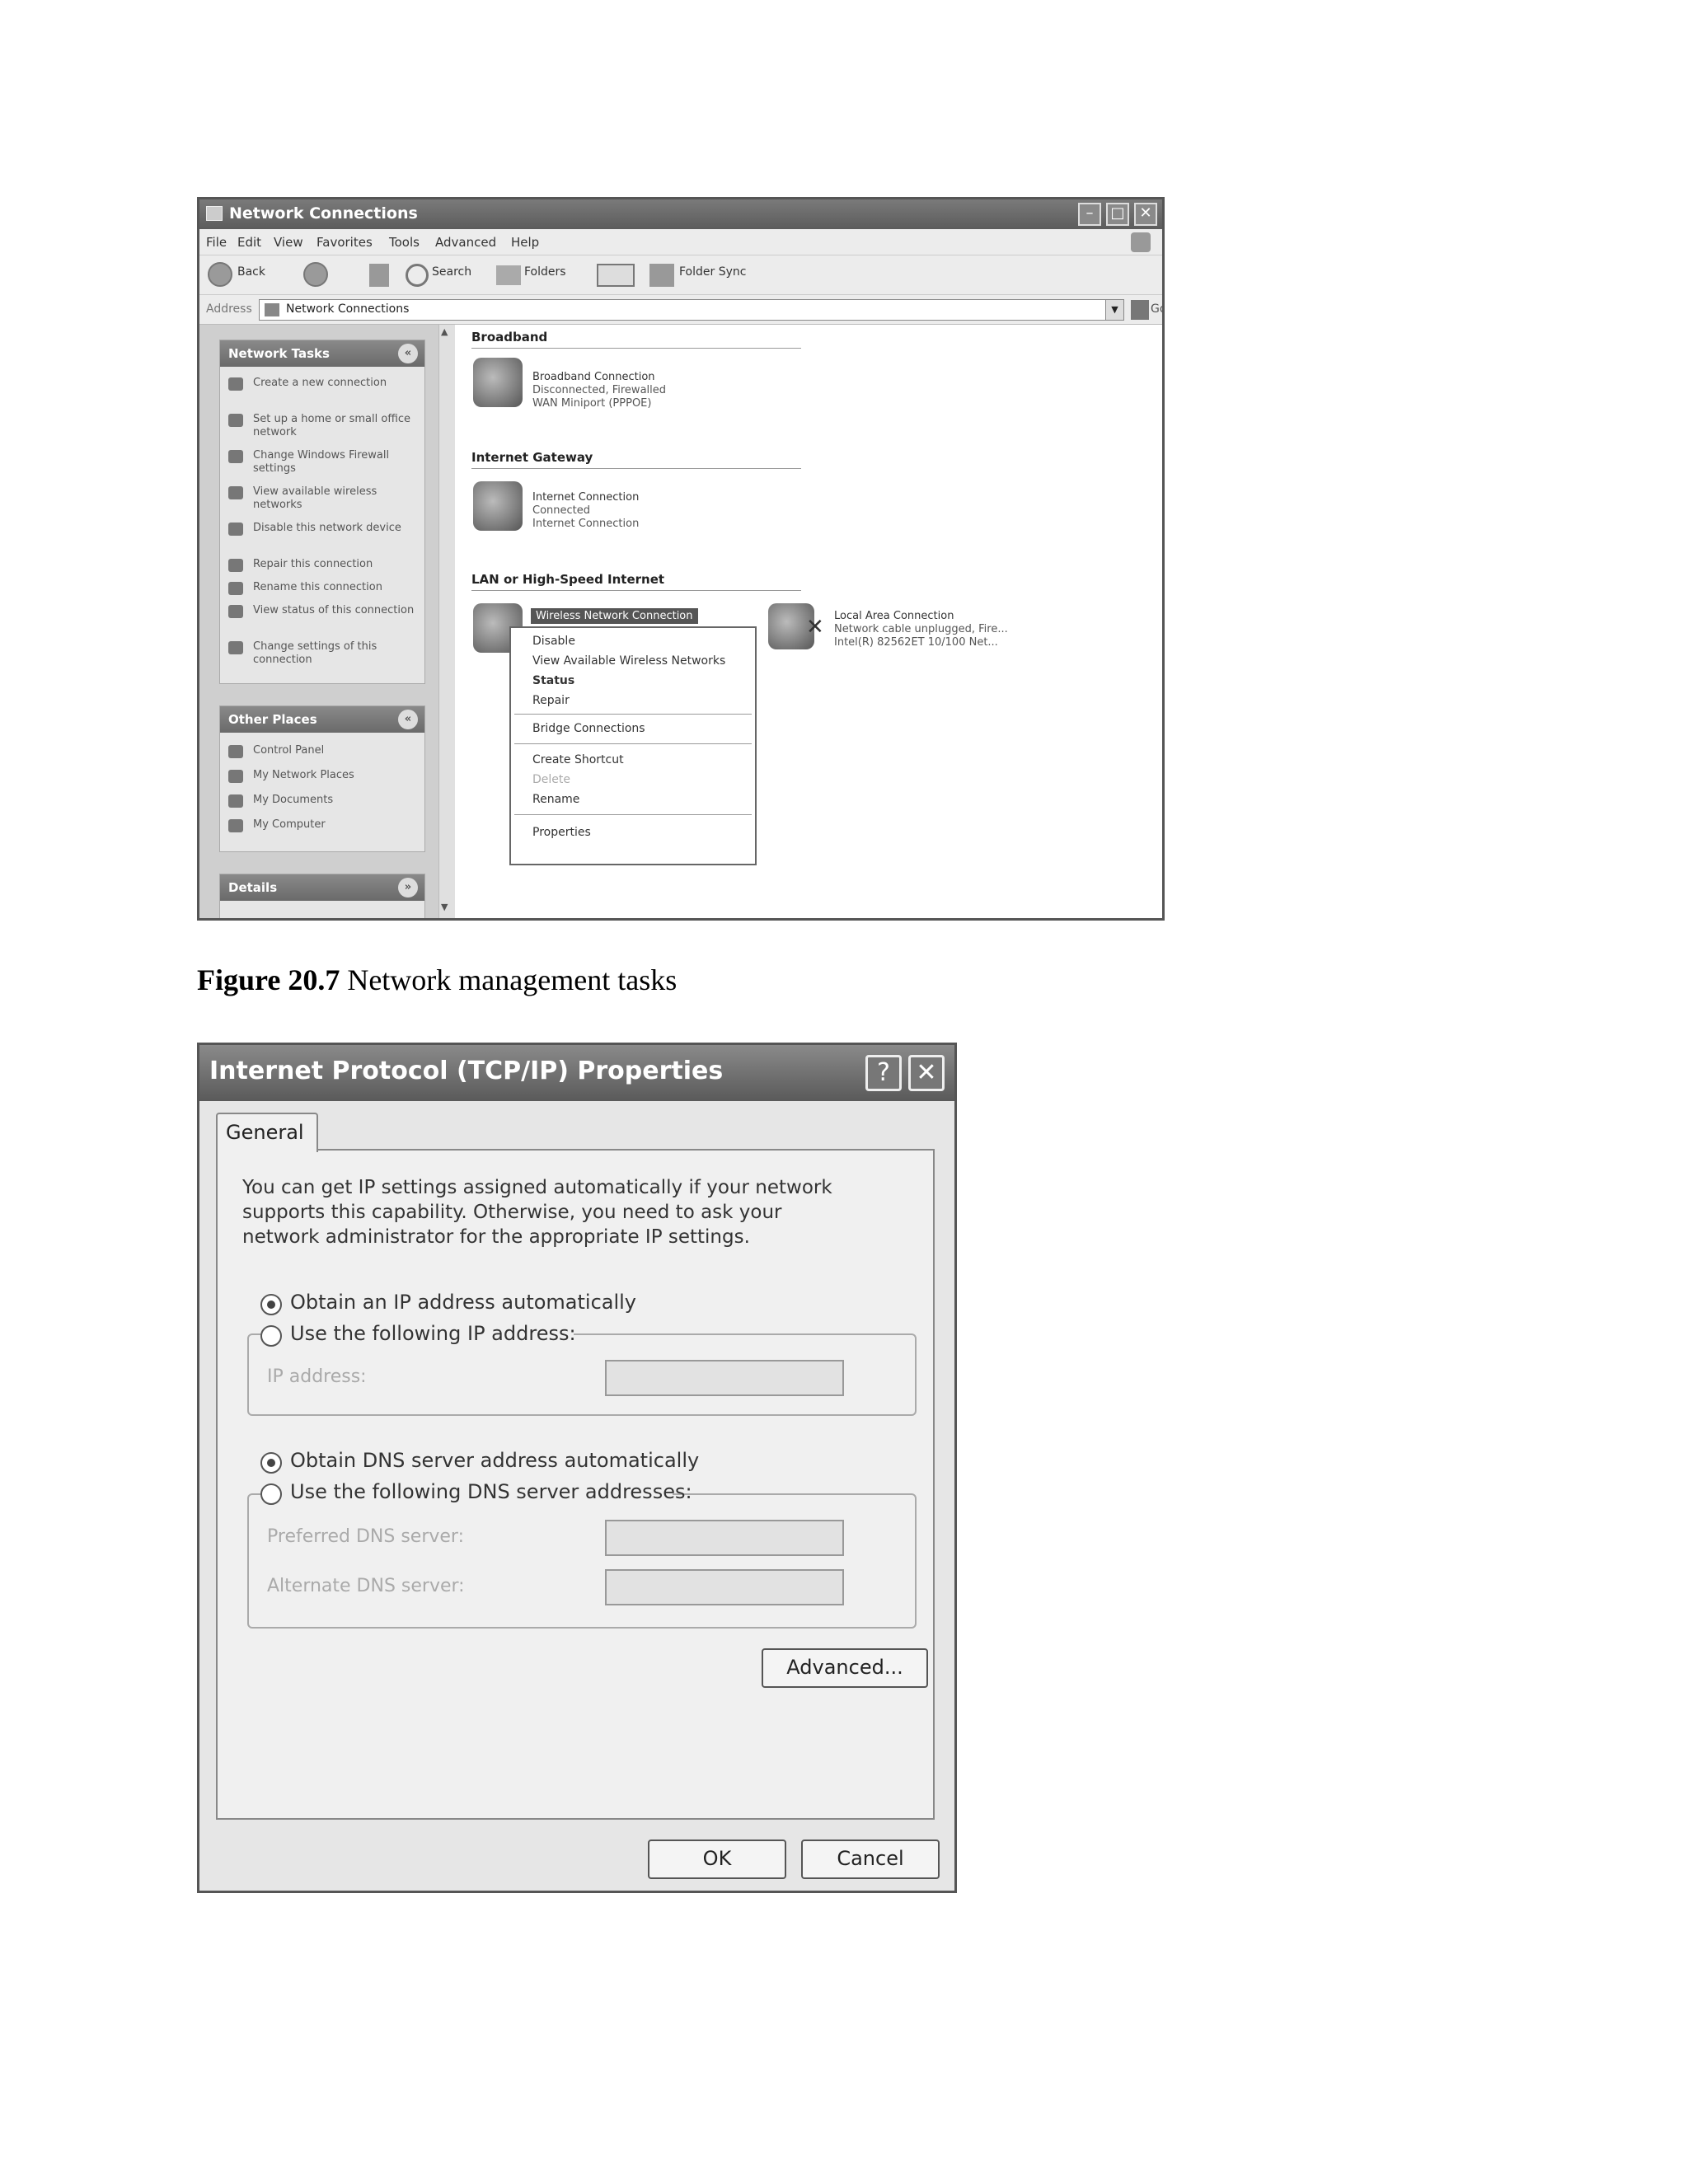 Image resolution: width=1688 pixels, height=2184 pixels. What do you see at coordinates (680, 214) in the screenshot?
I see `title-bar: Network Connections – □ ✕` at bounding box center [680, 214].